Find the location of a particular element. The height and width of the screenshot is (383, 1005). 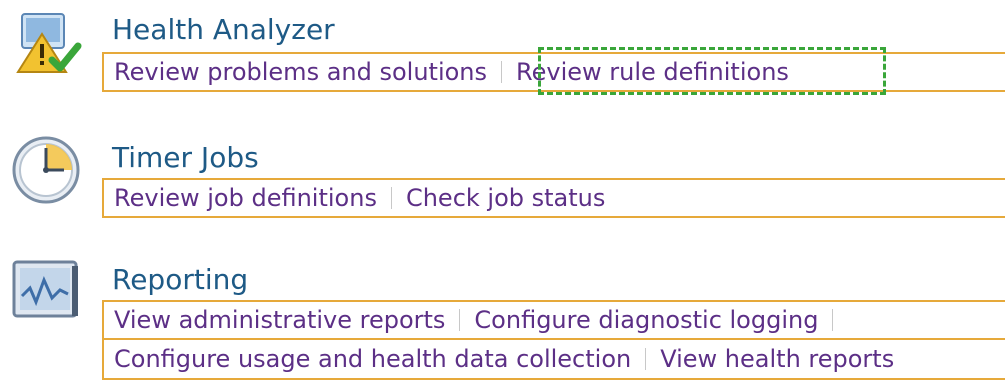

configure-diagnostic-logging-link: Configure diagnostic logging is located at coordinates (646, 320).